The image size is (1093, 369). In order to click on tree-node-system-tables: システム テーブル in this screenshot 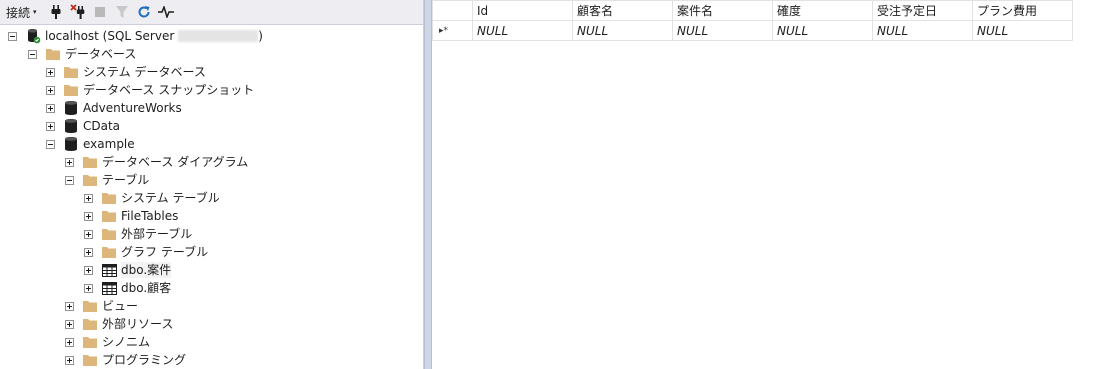, I will do `click(152, 198)`.